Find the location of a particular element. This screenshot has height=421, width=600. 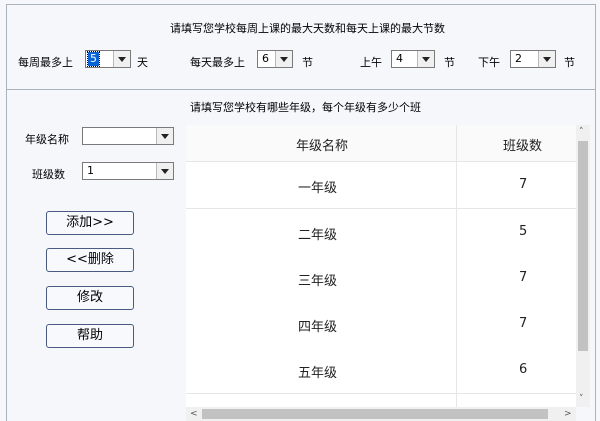

grade-name-label: 年级名称 is located at coordinates (47, 139).